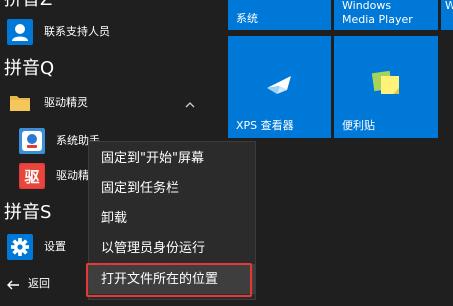 The width and height of the screenshot is (453, 306). I want to click on tile-sticky-notes: 便利贴, so click(386, 87).